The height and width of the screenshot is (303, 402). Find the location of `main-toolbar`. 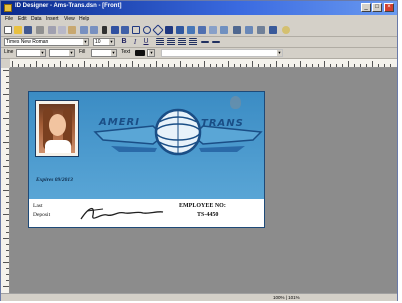

main-toolbar is located at coordinates (199, 30).